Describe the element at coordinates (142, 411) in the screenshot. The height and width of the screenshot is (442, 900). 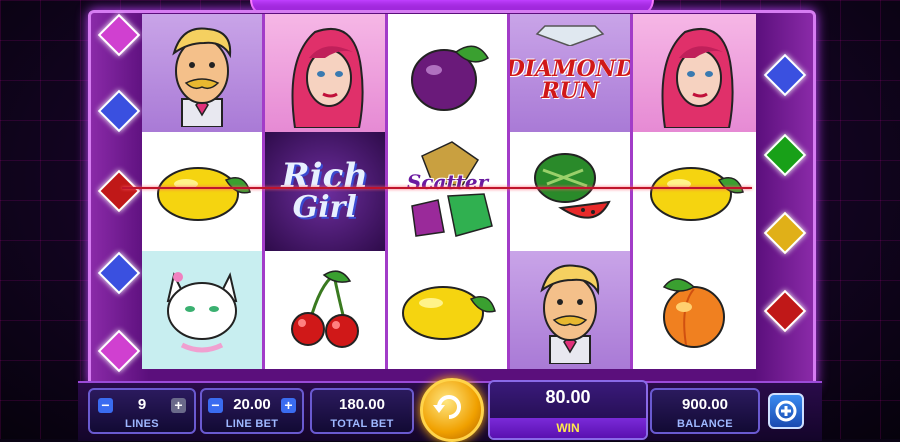
I see `lines-control: − 9 + LINES` at that location.